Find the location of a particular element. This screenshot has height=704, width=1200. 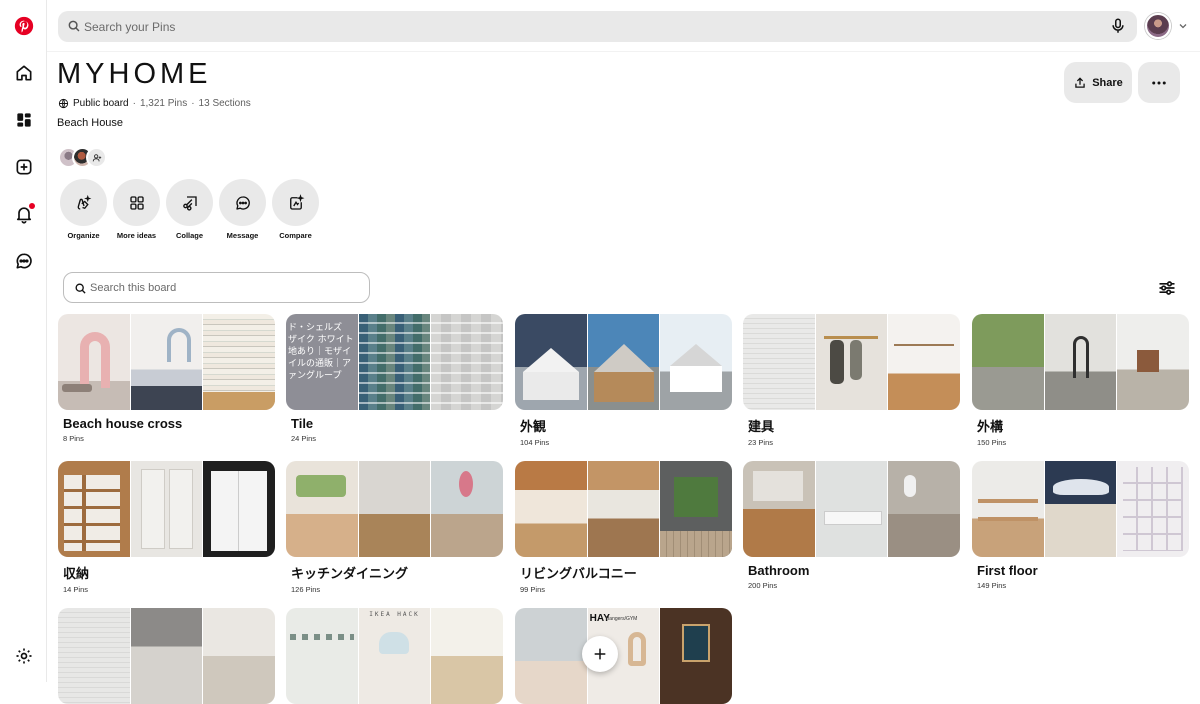

section-name: Bathroom is located at coordinates (779, 570).